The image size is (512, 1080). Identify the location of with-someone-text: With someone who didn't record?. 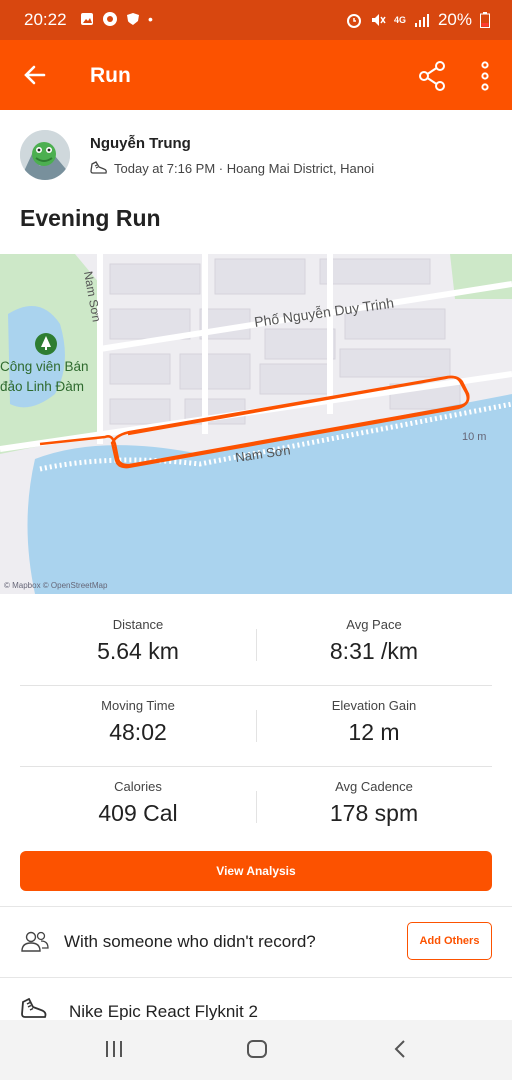
(190, 941).